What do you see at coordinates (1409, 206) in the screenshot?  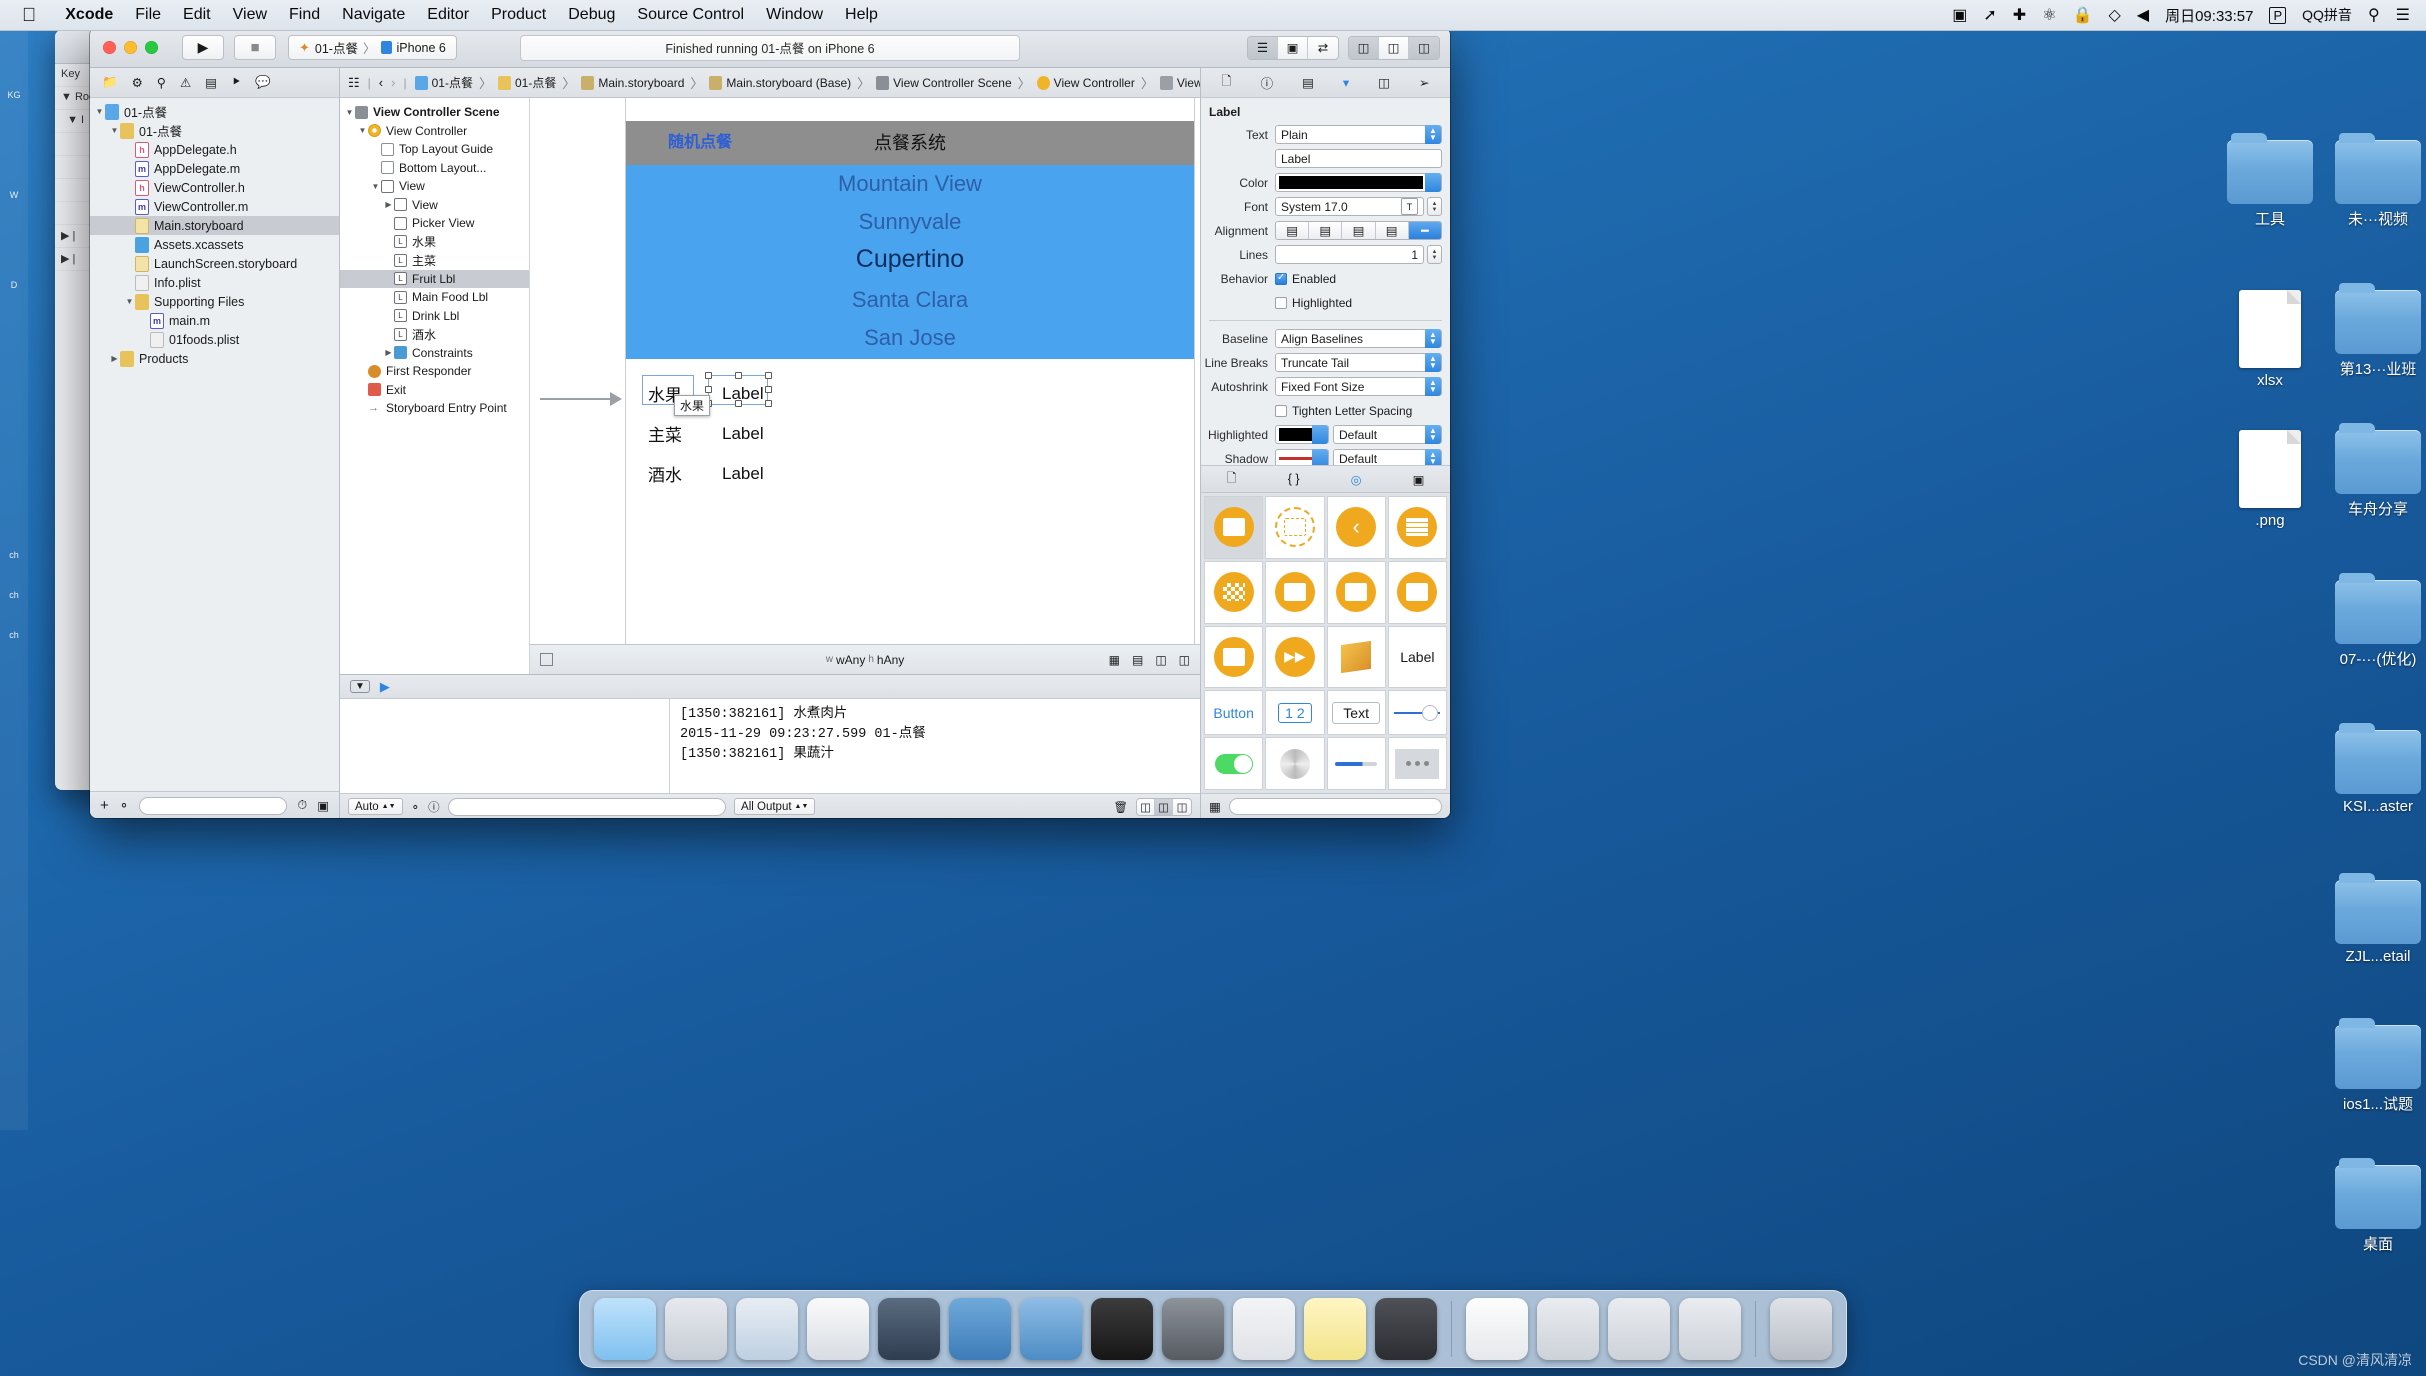 I see `font-picker-button: T` at bounding box center [1409, 206].